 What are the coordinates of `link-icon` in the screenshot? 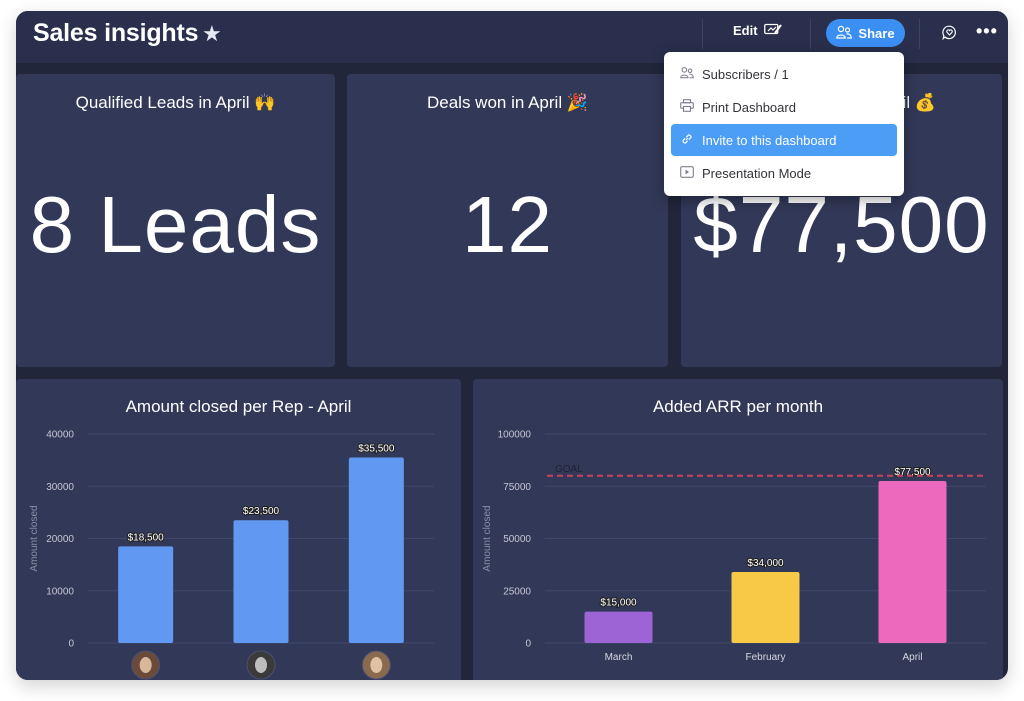 It's located at (687, 140).